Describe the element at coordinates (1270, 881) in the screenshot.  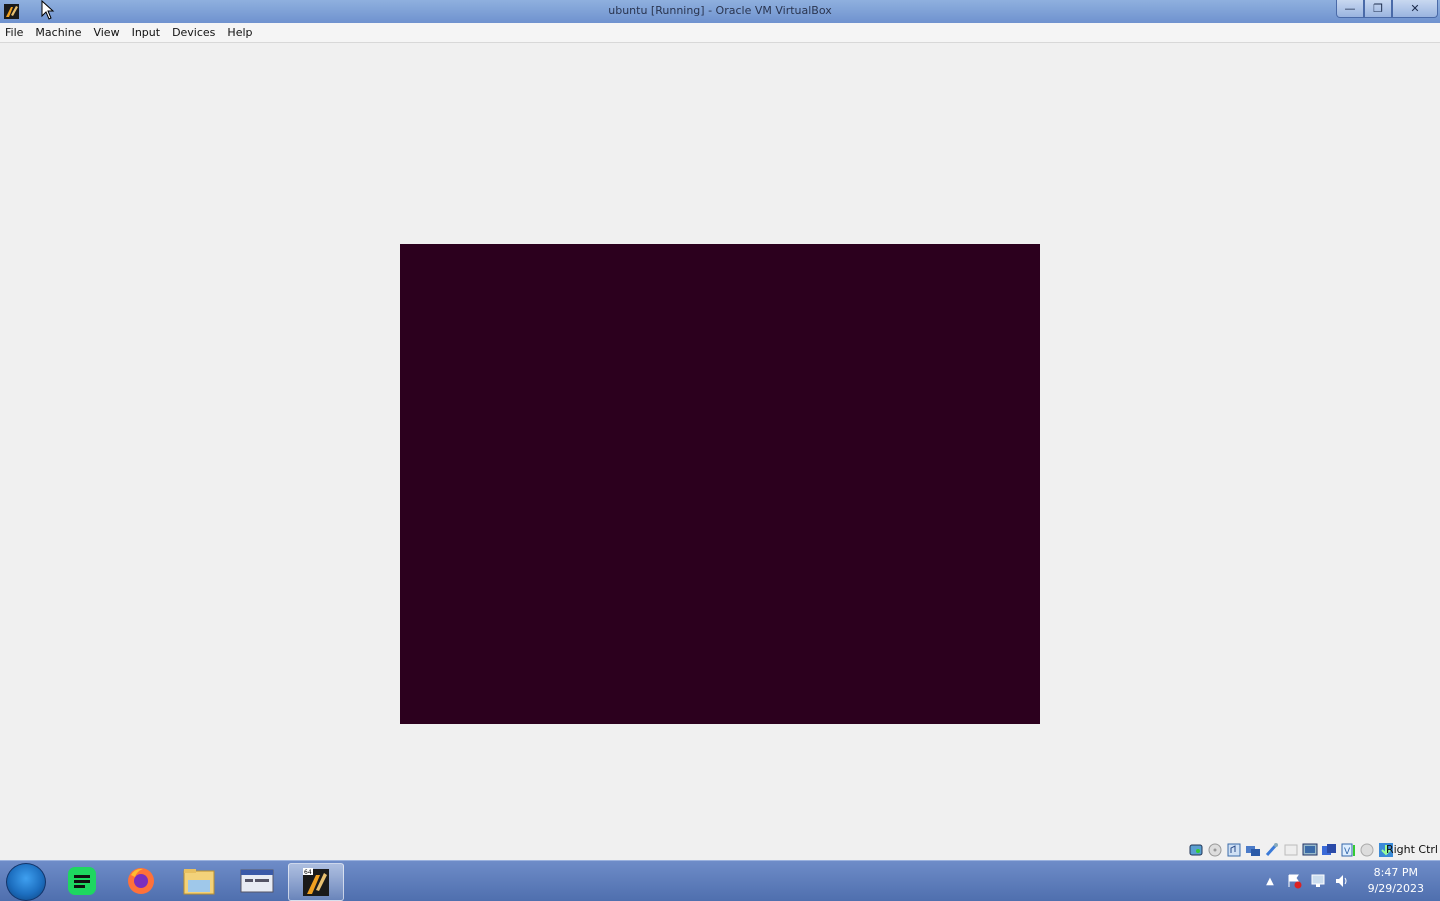
I see `show-hidden-icons-icon: ▲` at that location.